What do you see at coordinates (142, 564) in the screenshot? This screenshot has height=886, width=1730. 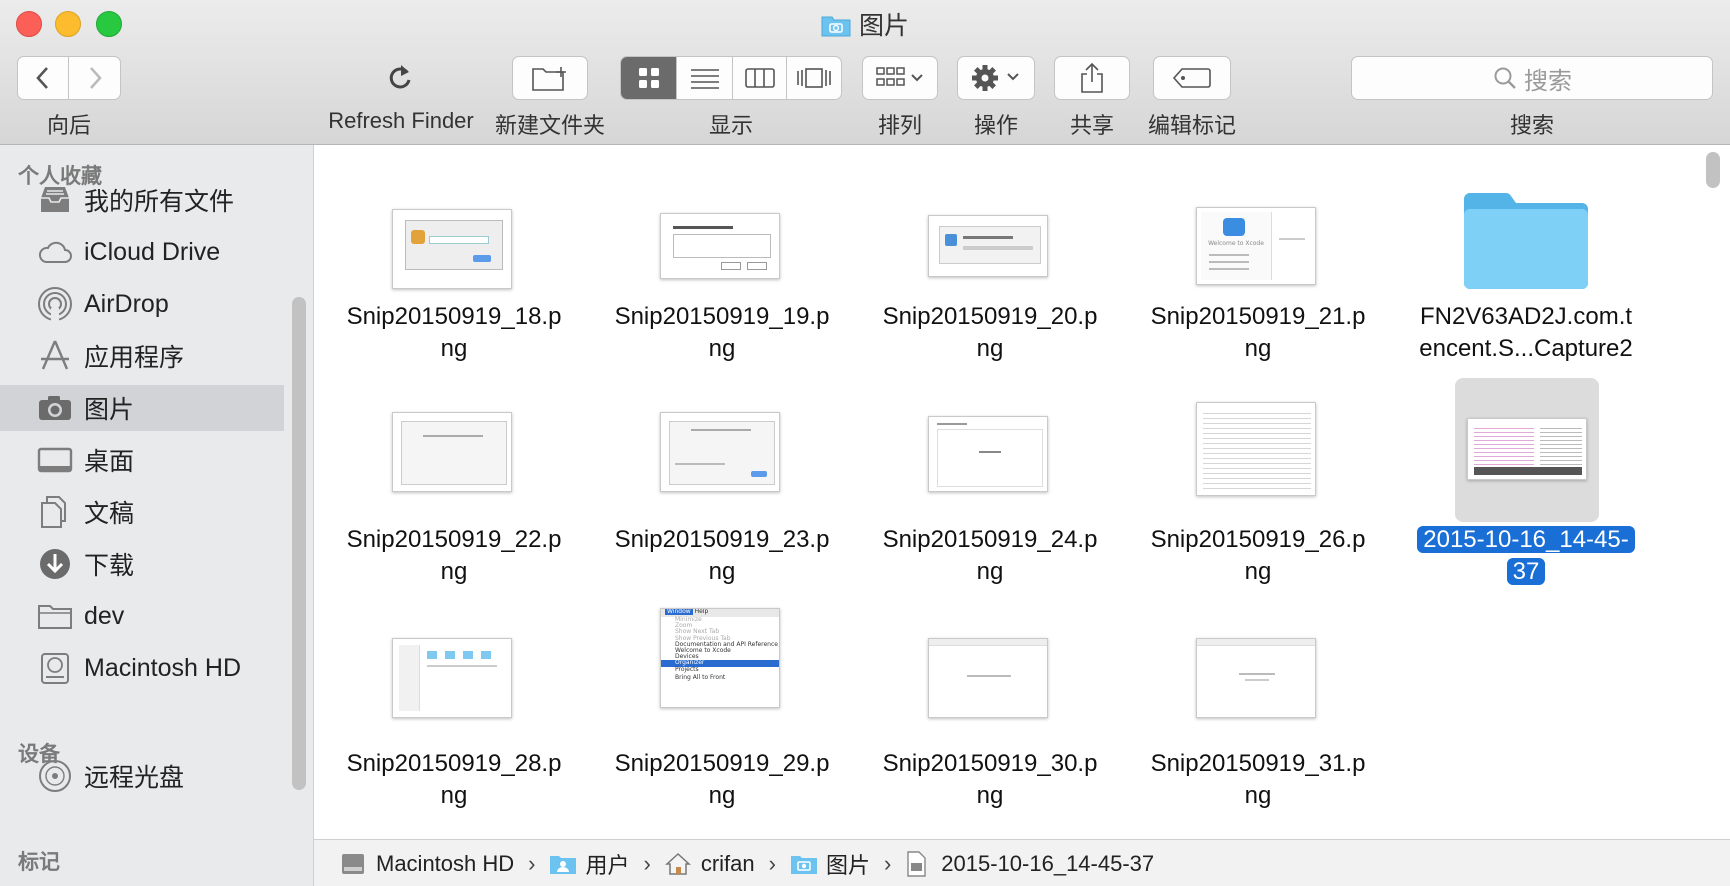 I see `sidebar-item-downloads: 下载` at bounding box center [142, 564].